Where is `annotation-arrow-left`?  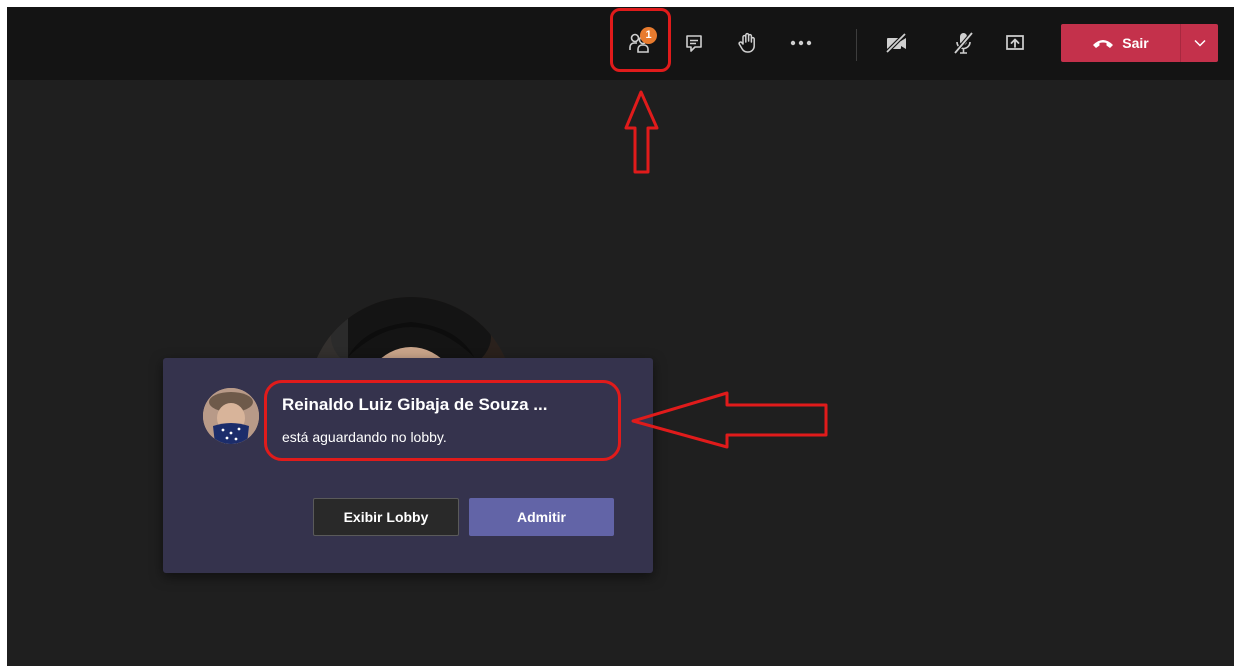 annotation-arrow-left is located at coordinates (729, 420).